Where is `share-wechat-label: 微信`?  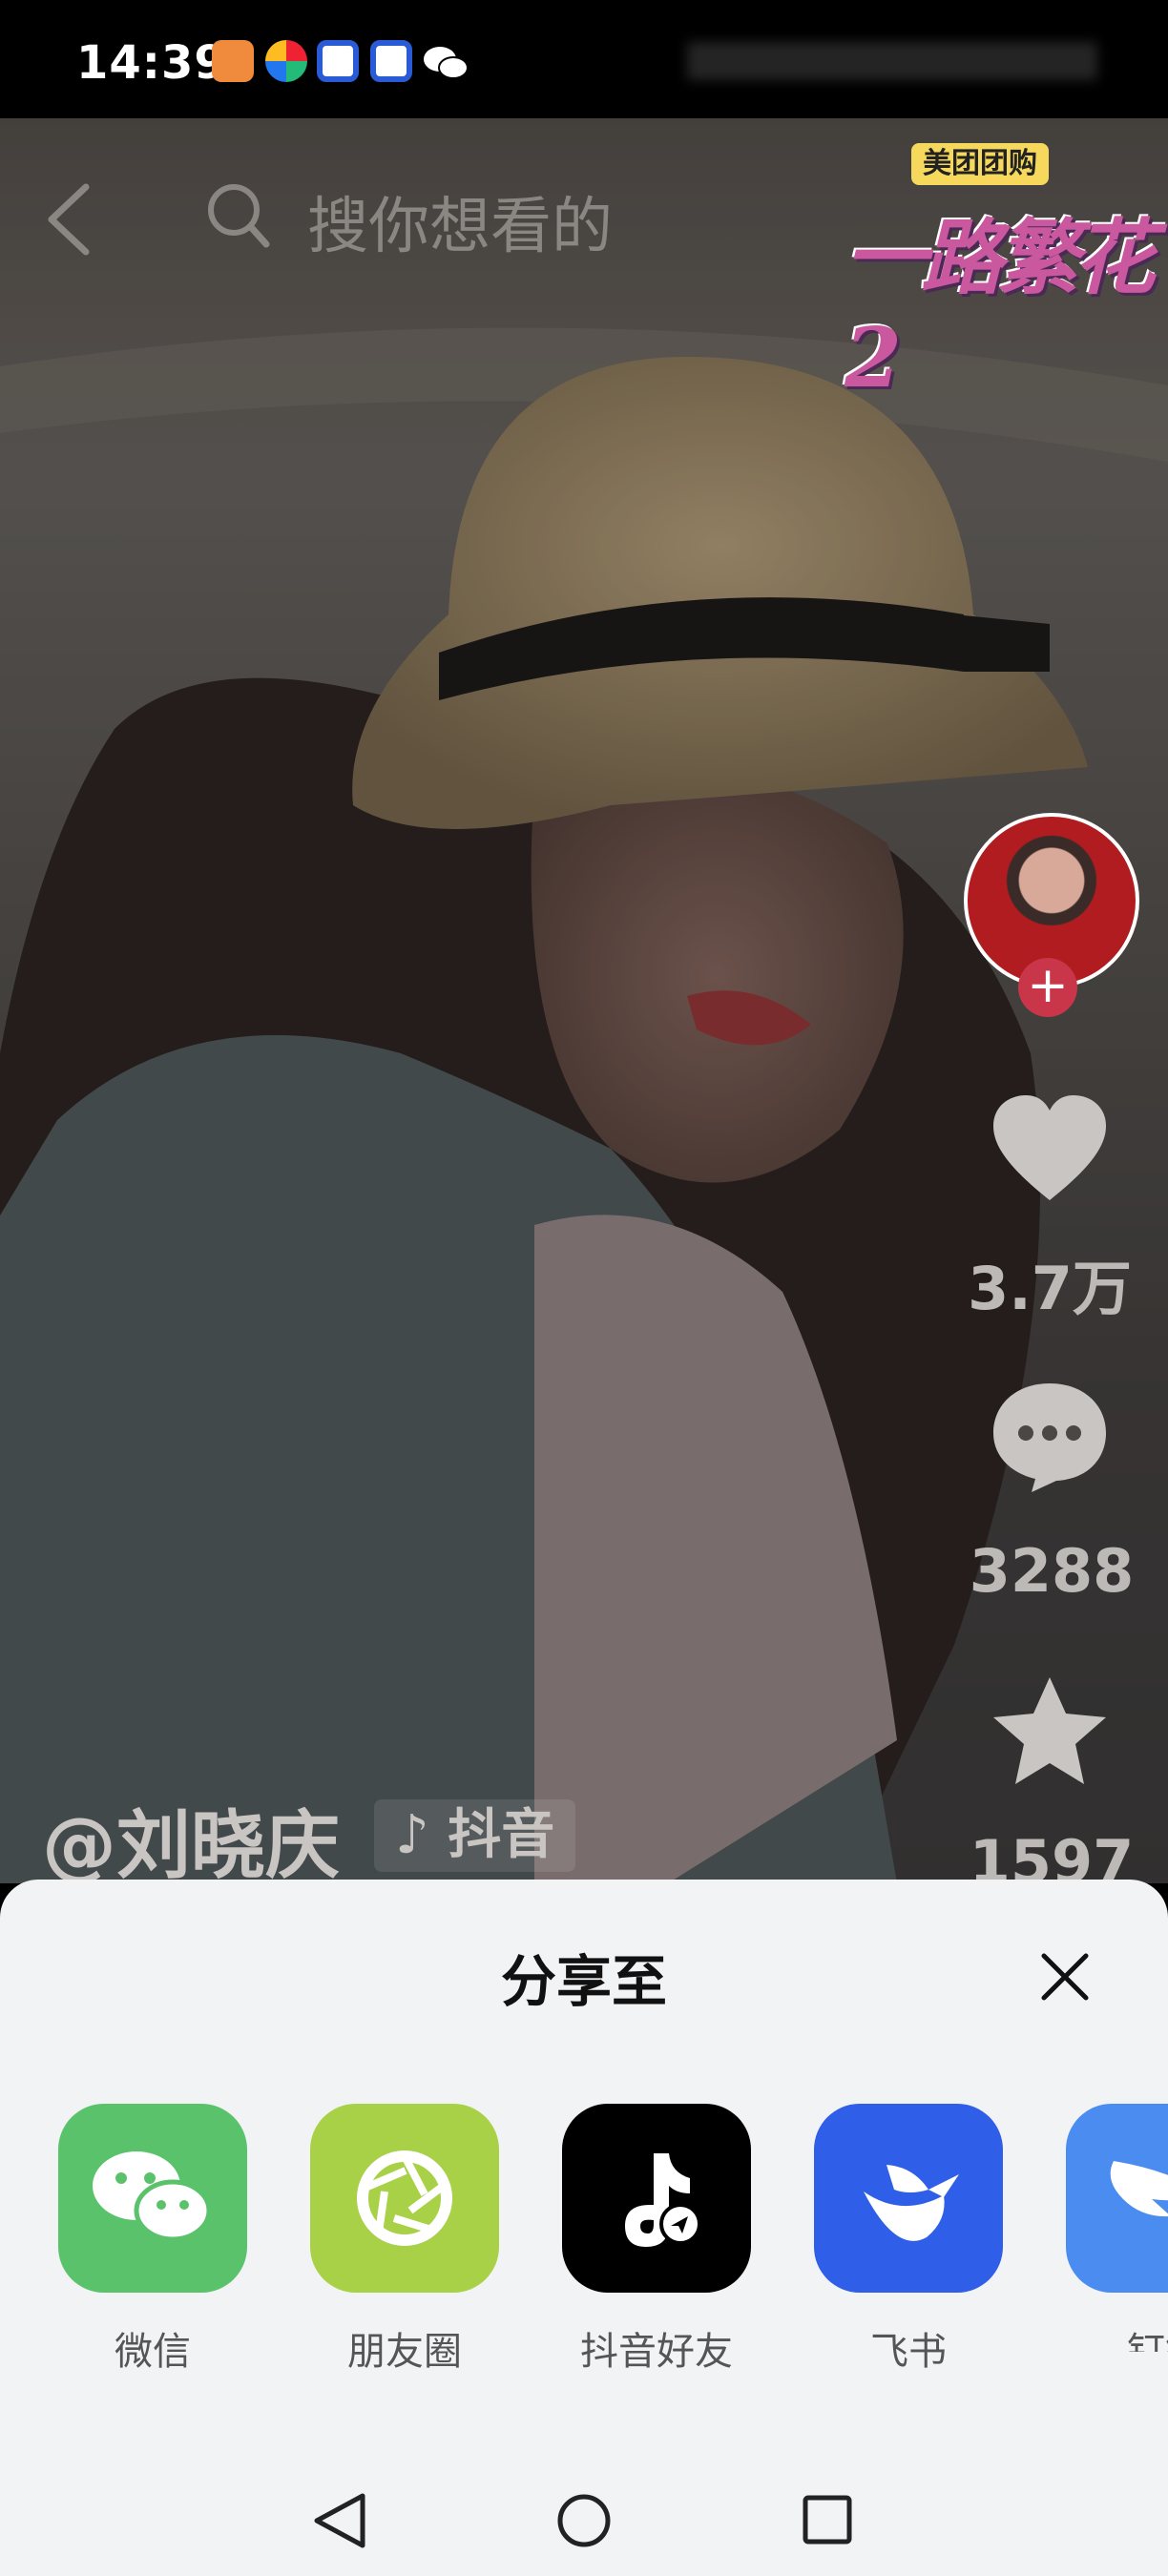
share-wechat-label: 微信 is located at coordinates (153, 2352).